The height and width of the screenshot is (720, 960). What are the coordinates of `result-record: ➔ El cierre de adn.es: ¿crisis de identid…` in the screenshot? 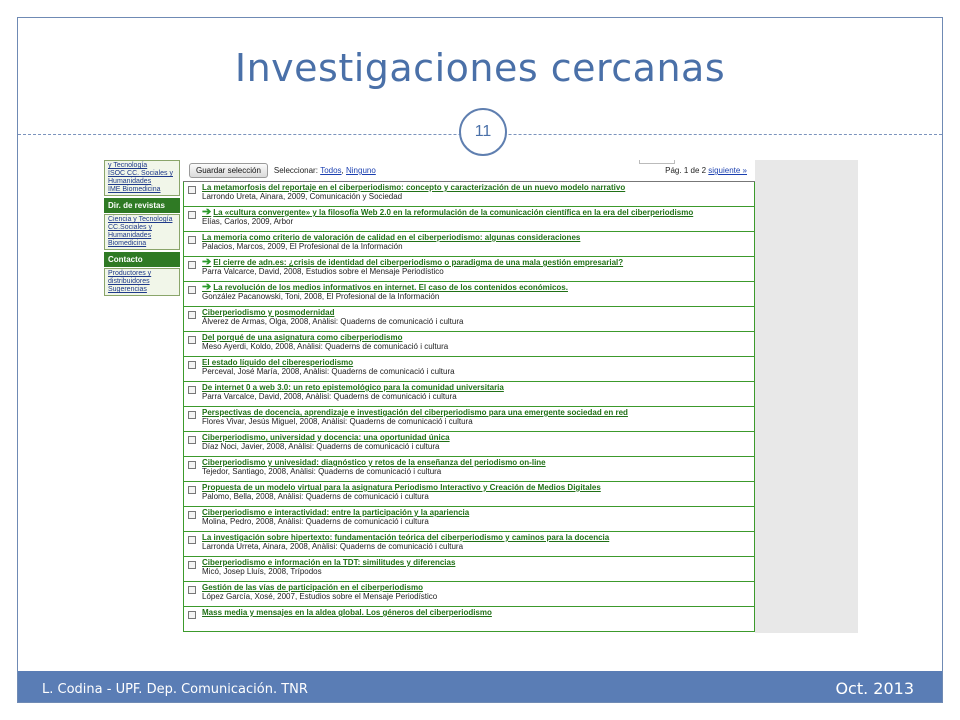 It's located at (469, 269).